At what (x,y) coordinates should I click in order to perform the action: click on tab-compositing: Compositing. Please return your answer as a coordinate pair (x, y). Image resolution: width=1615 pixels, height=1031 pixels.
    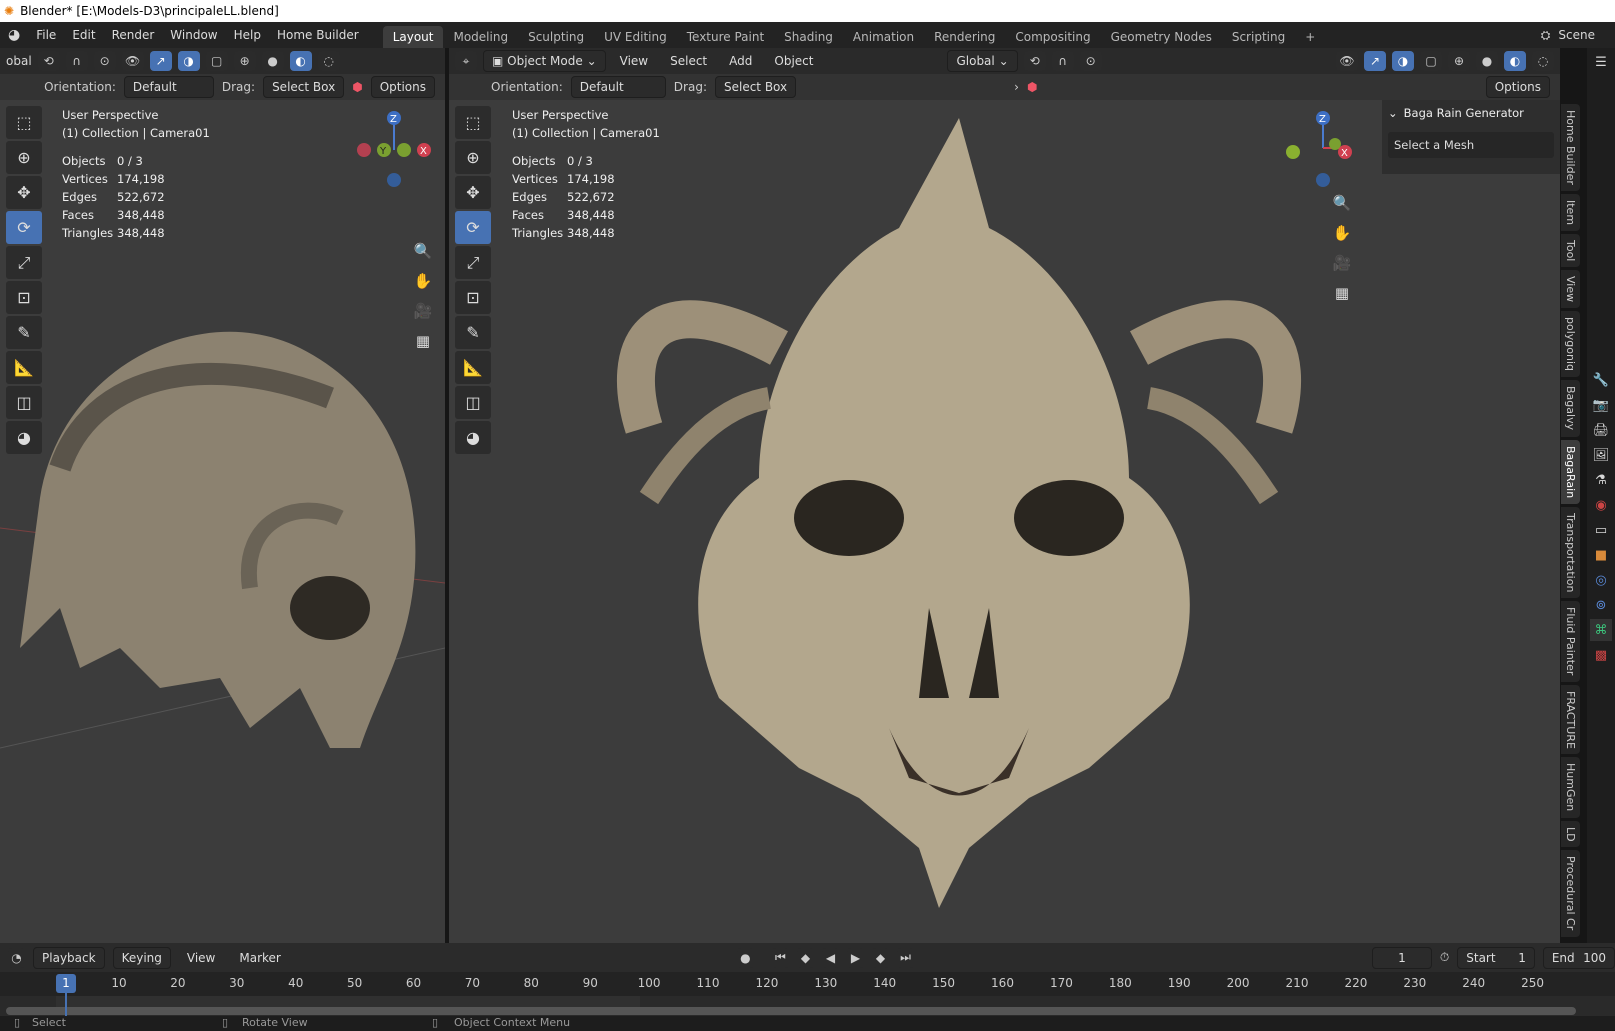
    Looking at the image, I should click on (1052, 37).